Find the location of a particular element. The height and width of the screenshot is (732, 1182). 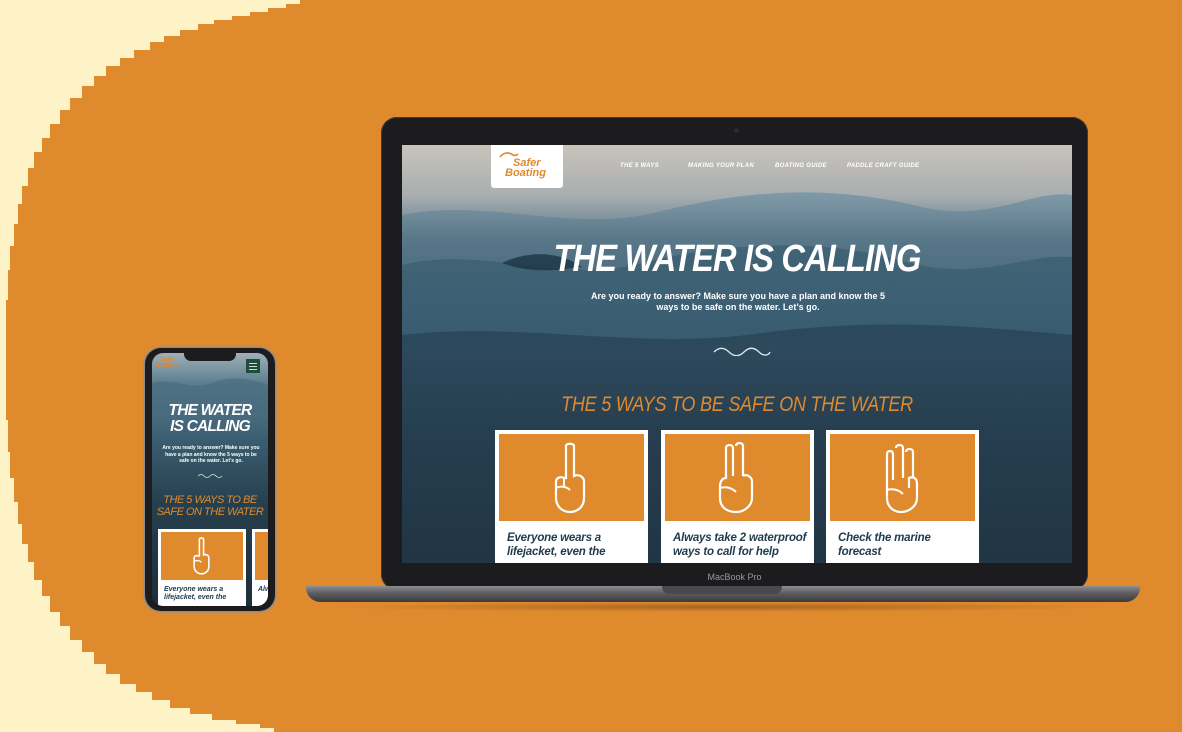

device-label: MacBook Pro is located at coordinates (734, 577).